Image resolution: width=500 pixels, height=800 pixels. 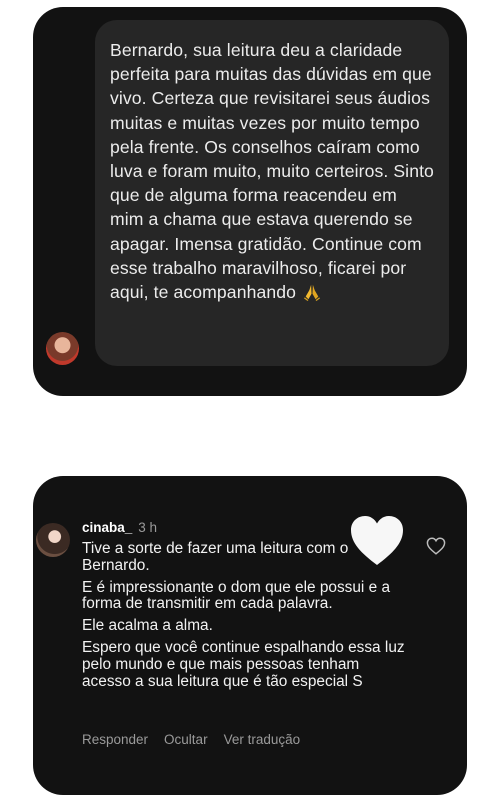 I want to click on commenter-avatar, so click(x=53, y=540).